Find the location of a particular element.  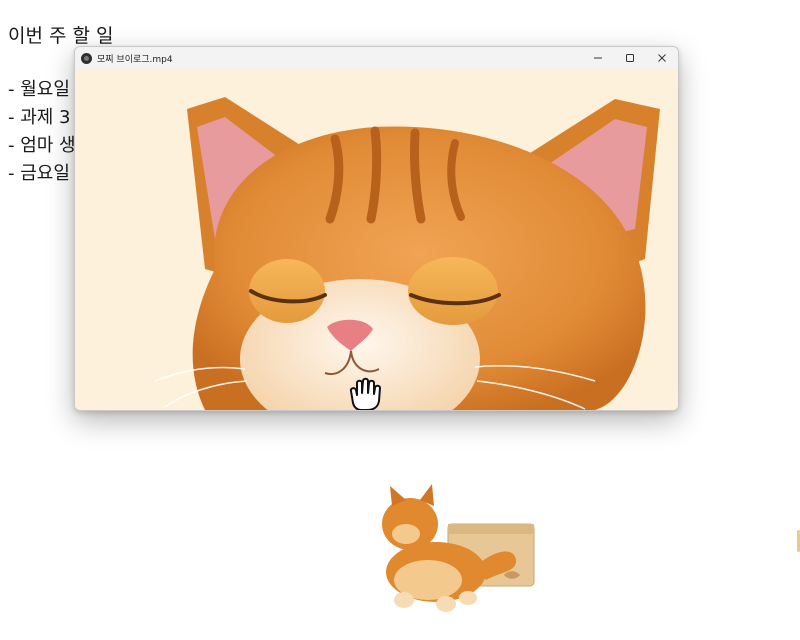

minimize-icon is located at coordinates (598, 58).